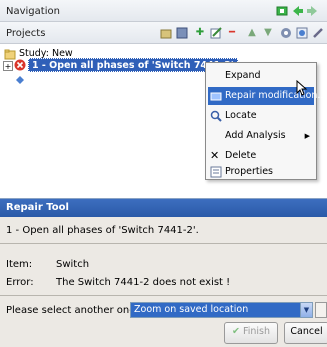  Describe the element at coordinates (305, 333) in the screenshot. I see `cancel-button: Cancel` at that location.